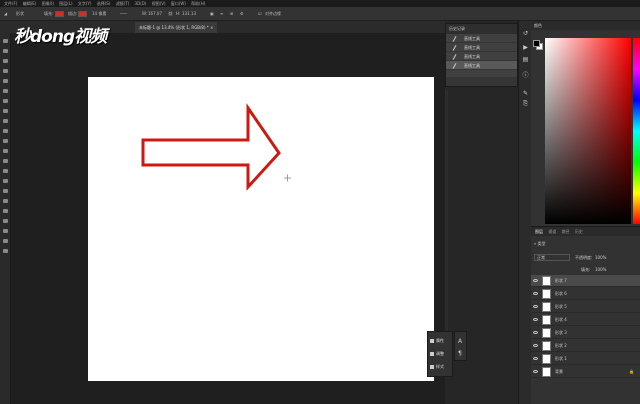 The height and width of the screenshot is (404, 640). I want to click on layer-row: 形状 5, so click(585, 307).